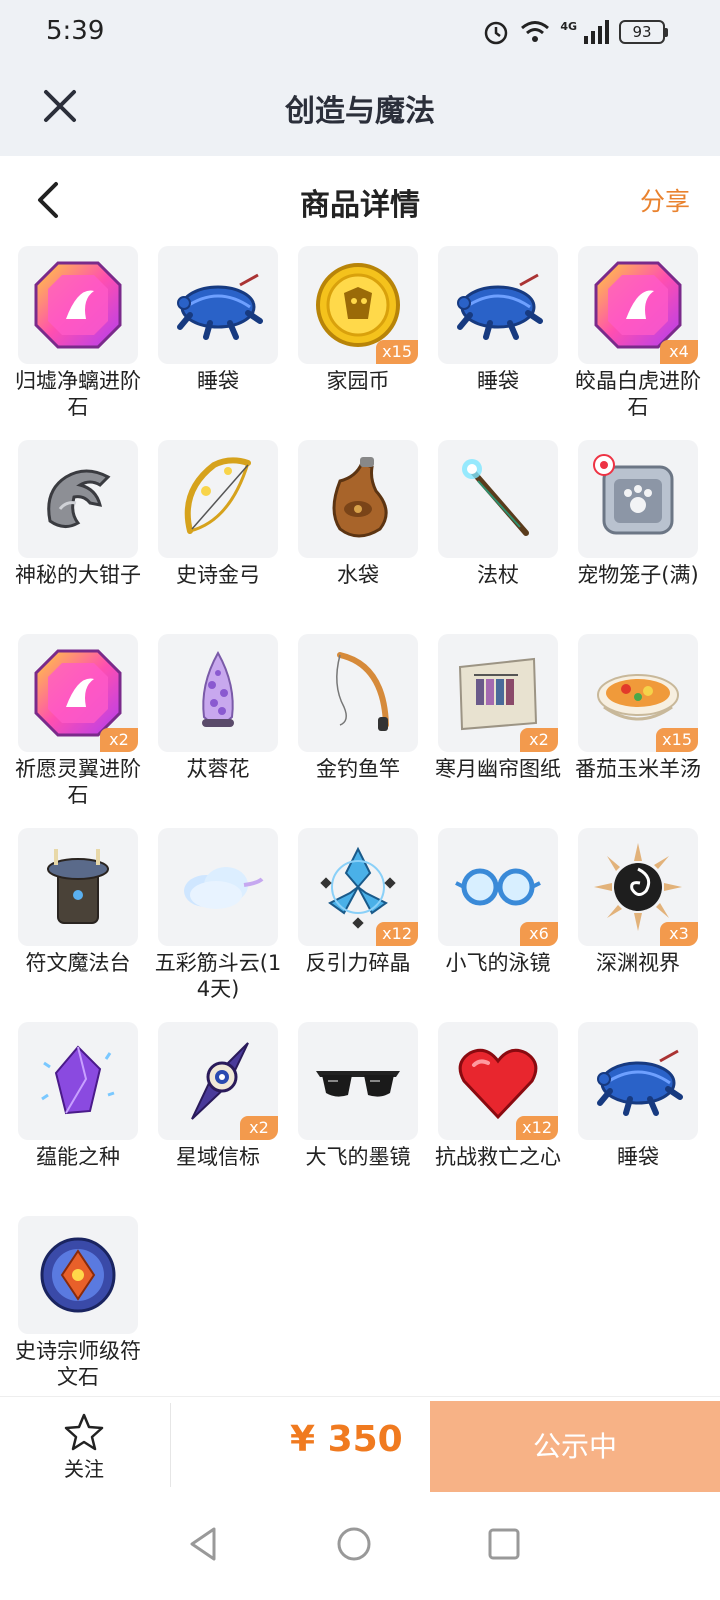  Describe the element at coordinates (665, 200) in the screenshot. I see `share-button: 分享` at that location.